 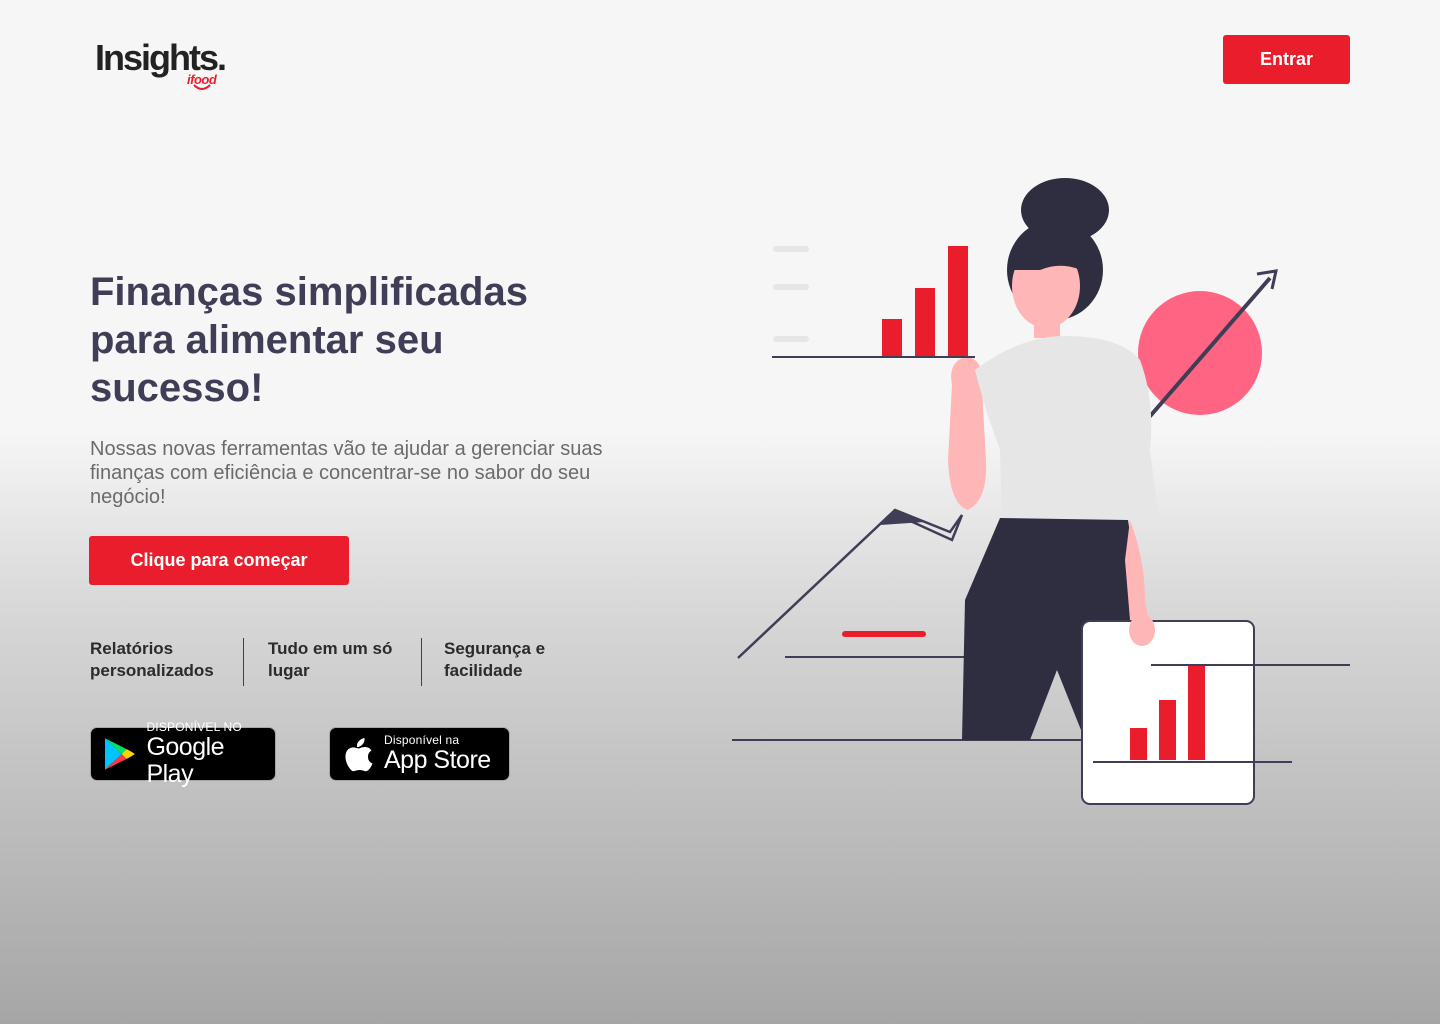 What do you see at coordinates (309, 292) in the screenshot?
I see `title-line-1: Finanças simplificadas` at bounding box center [309, 292].